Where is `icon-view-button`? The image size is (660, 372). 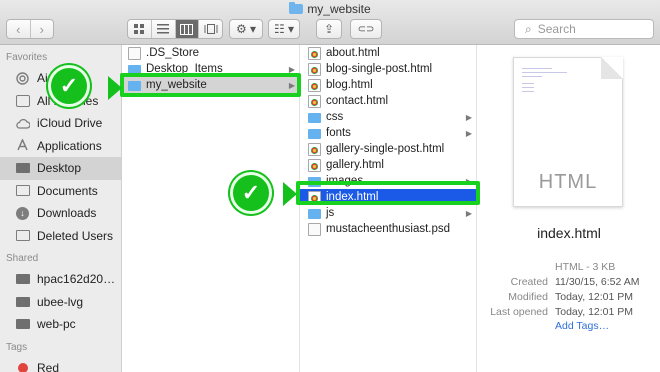 icon-view-button is located at coordinates (139, 29).